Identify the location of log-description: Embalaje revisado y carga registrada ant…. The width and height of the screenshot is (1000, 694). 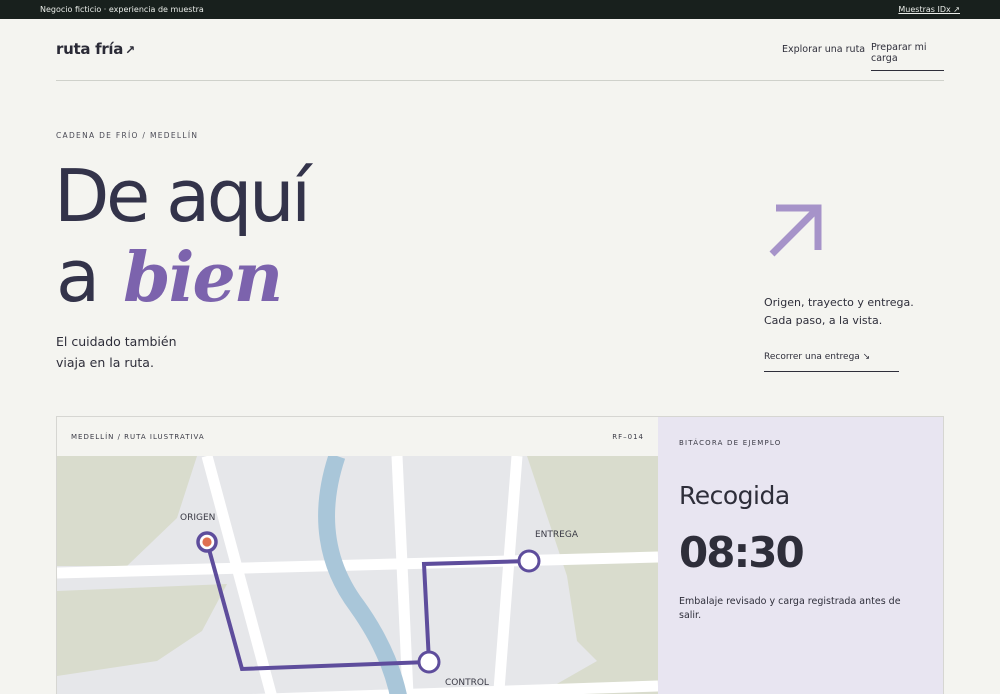
(790, 608).